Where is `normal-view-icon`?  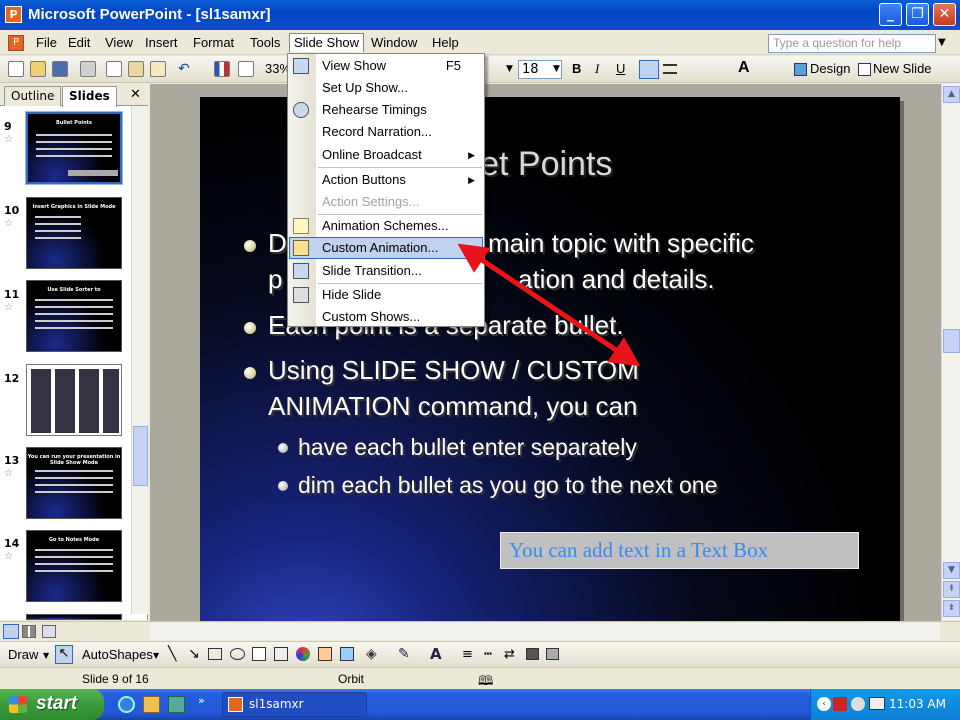
normal-view-icon is located at coordinates (11, 631).